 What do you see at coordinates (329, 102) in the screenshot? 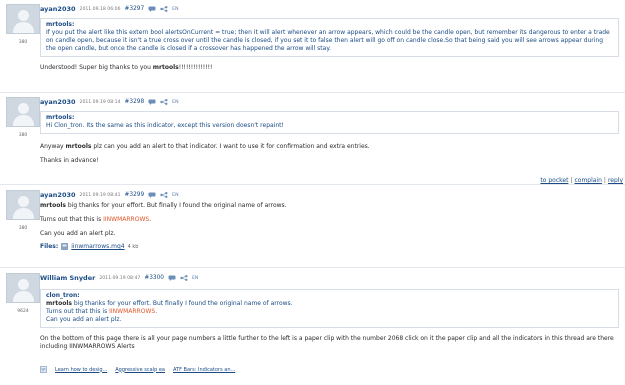
I see `post-meta: ayan2030 2011.09.19 08:14 #3298 EN` at bounding box center [329, 102].